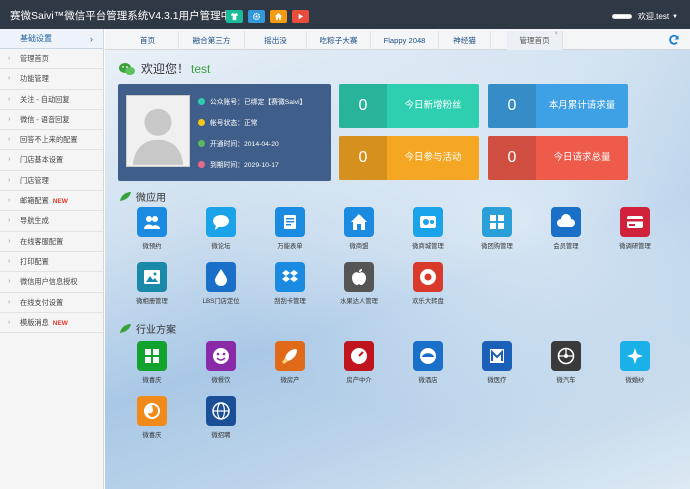 This screenshot has height=489, width=690. What do you see at coordinates (635, 228) in the screenshot?
I see `app-tile: 微调研管理` at bounding box center [635, 228].